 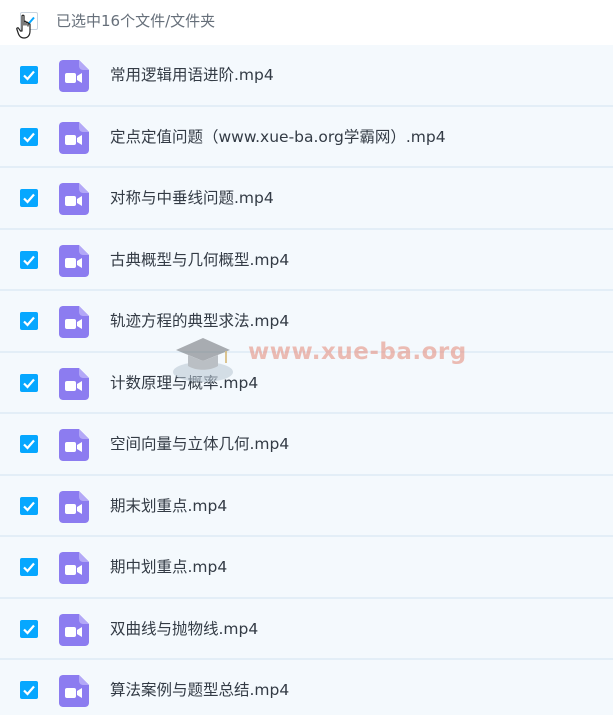 What do you see at coordinates (306, 445) in the screenshot?
I see `file-row: 空间向量与立体几何.mp4` at bounding box center [306, 445].